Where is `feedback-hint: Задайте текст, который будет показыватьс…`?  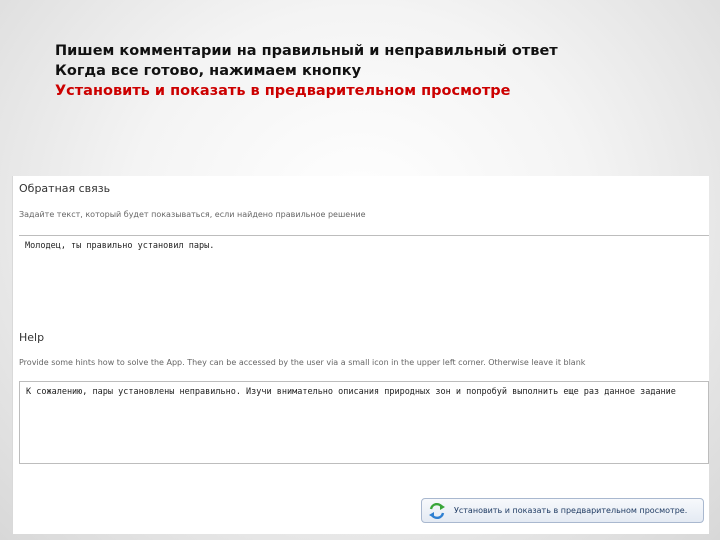
feedback-hint: Задайте текст, который будет показыватьс… is located at coordinates (192, 214).